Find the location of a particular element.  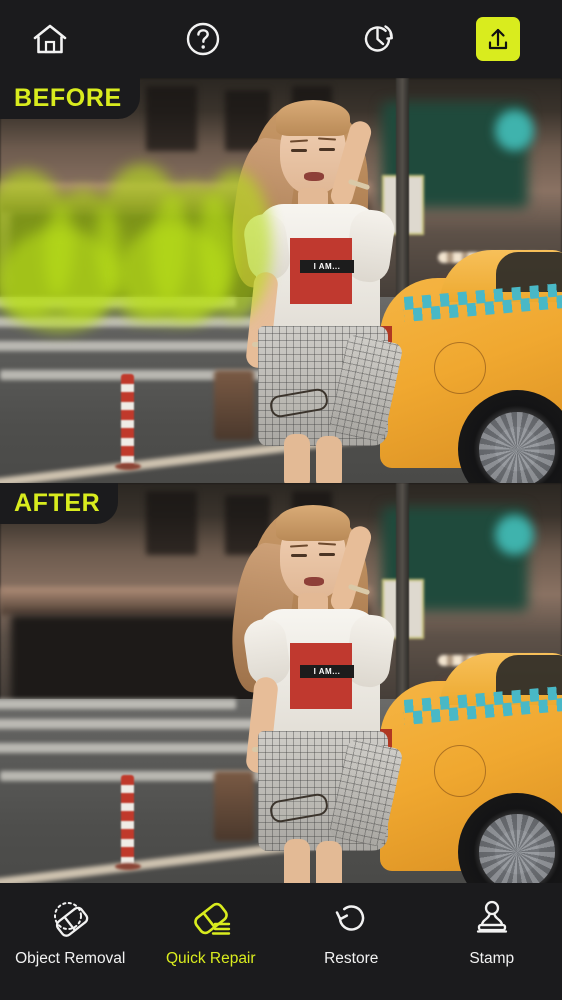

upload-share-icon is located at coordinates (498, 39).